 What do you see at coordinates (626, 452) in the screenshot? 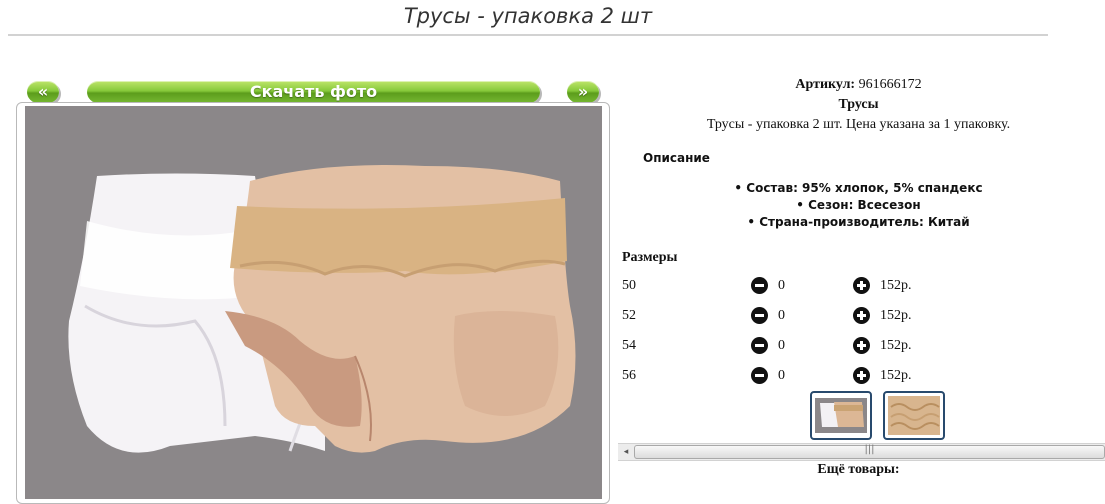
I see `scroll-left-icon: ◂` at bounding box center [626, 452].